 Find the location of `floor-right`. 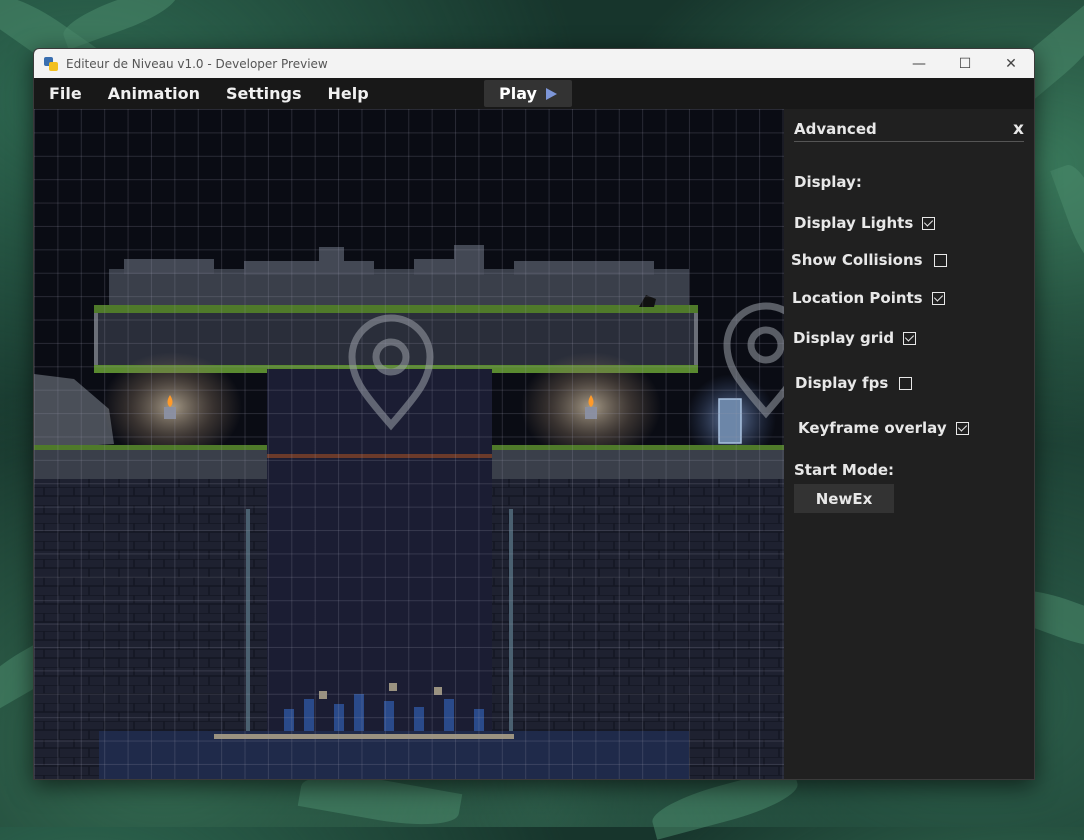

floor-right is located at coordinates (638, 614).